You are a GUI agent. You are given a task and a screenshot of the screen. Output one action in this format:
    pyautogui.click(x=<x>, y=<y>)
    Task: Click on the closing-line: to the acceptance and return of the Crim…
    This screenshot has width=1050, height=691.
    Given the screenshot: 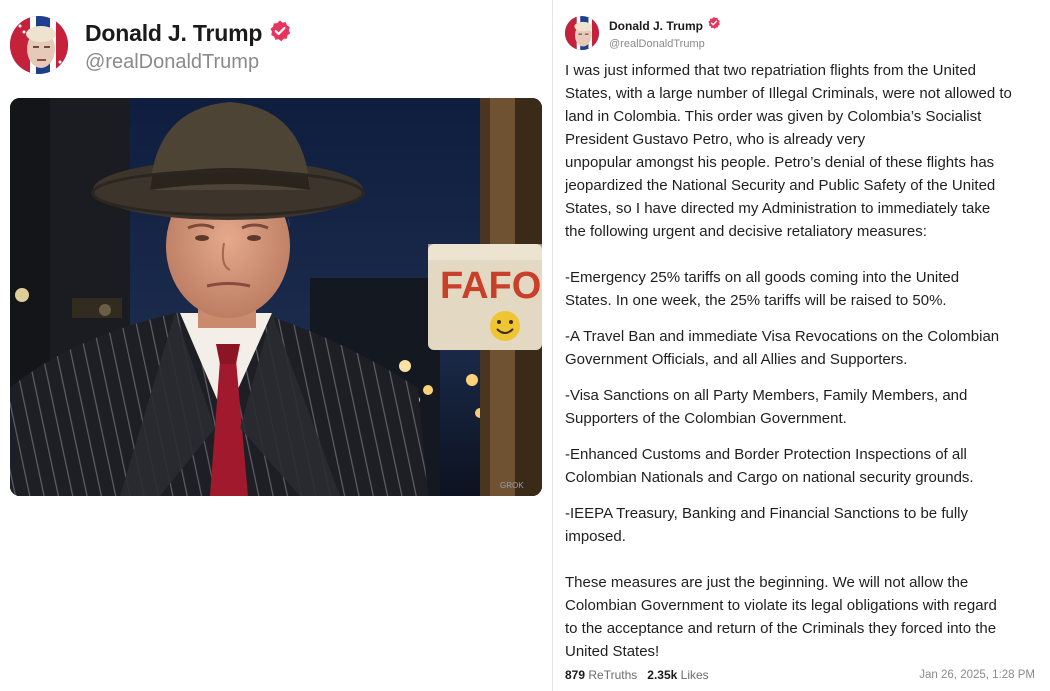 What is the action you would take?
    pyautogui.click(x=781, y=628)
    